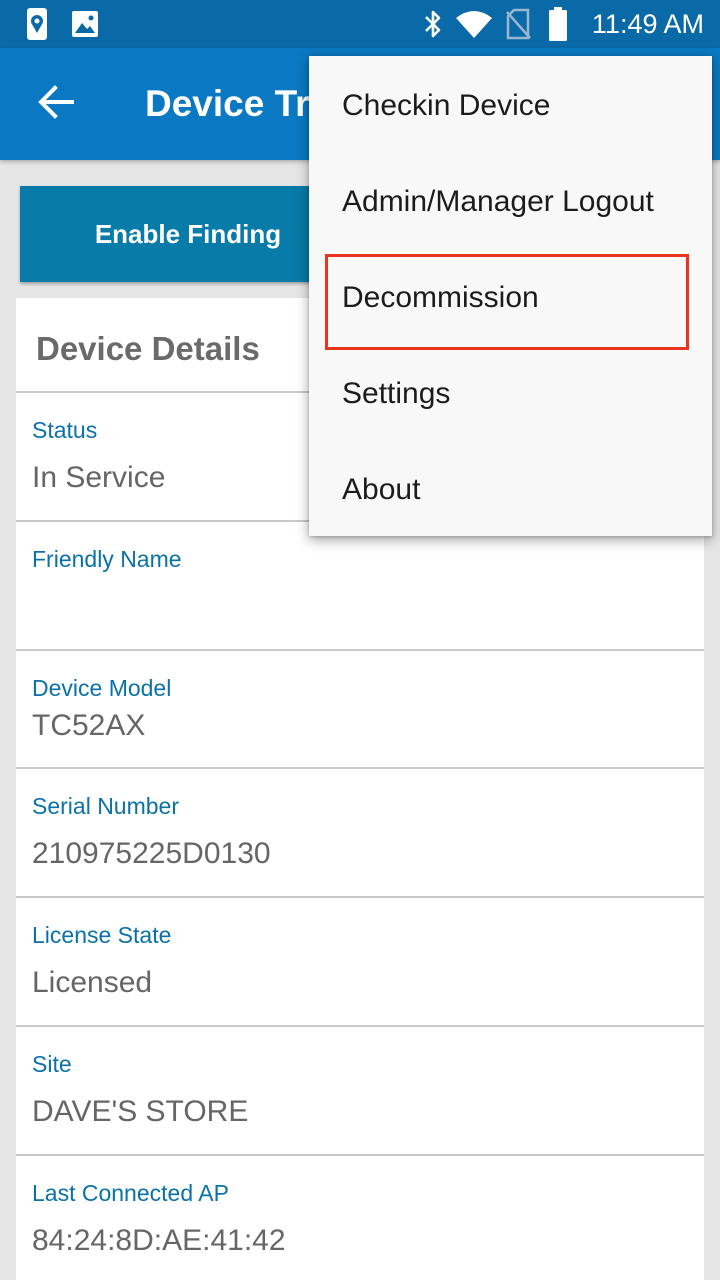 The image size is (720, 1280). What do you see at coordinates (140, 1111) in the screenshot?
I see `detail-value: DAVE'S STORE` at bounding box center [140, 1111].